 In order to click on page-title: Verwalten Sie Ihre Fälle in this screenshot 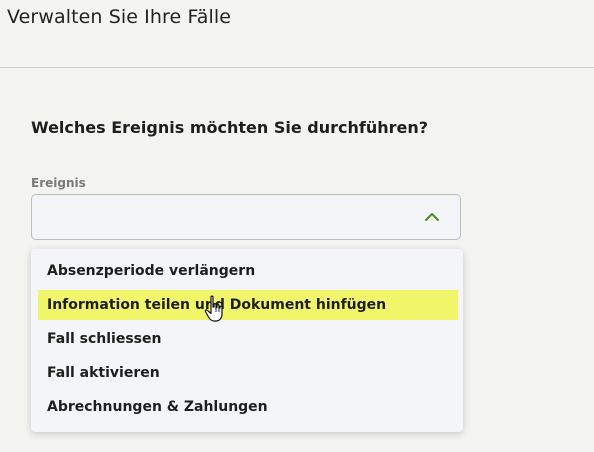, I will do `click(119, 17)`.